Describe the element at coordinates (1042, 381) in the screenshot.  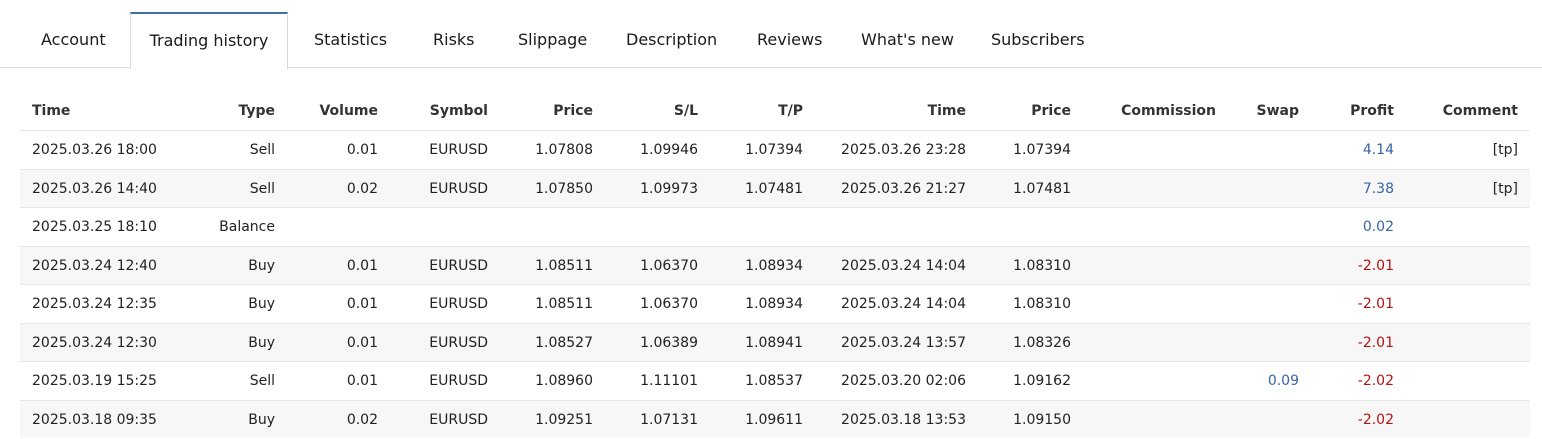
I see `cell-price-close: 1.09162` at that location.